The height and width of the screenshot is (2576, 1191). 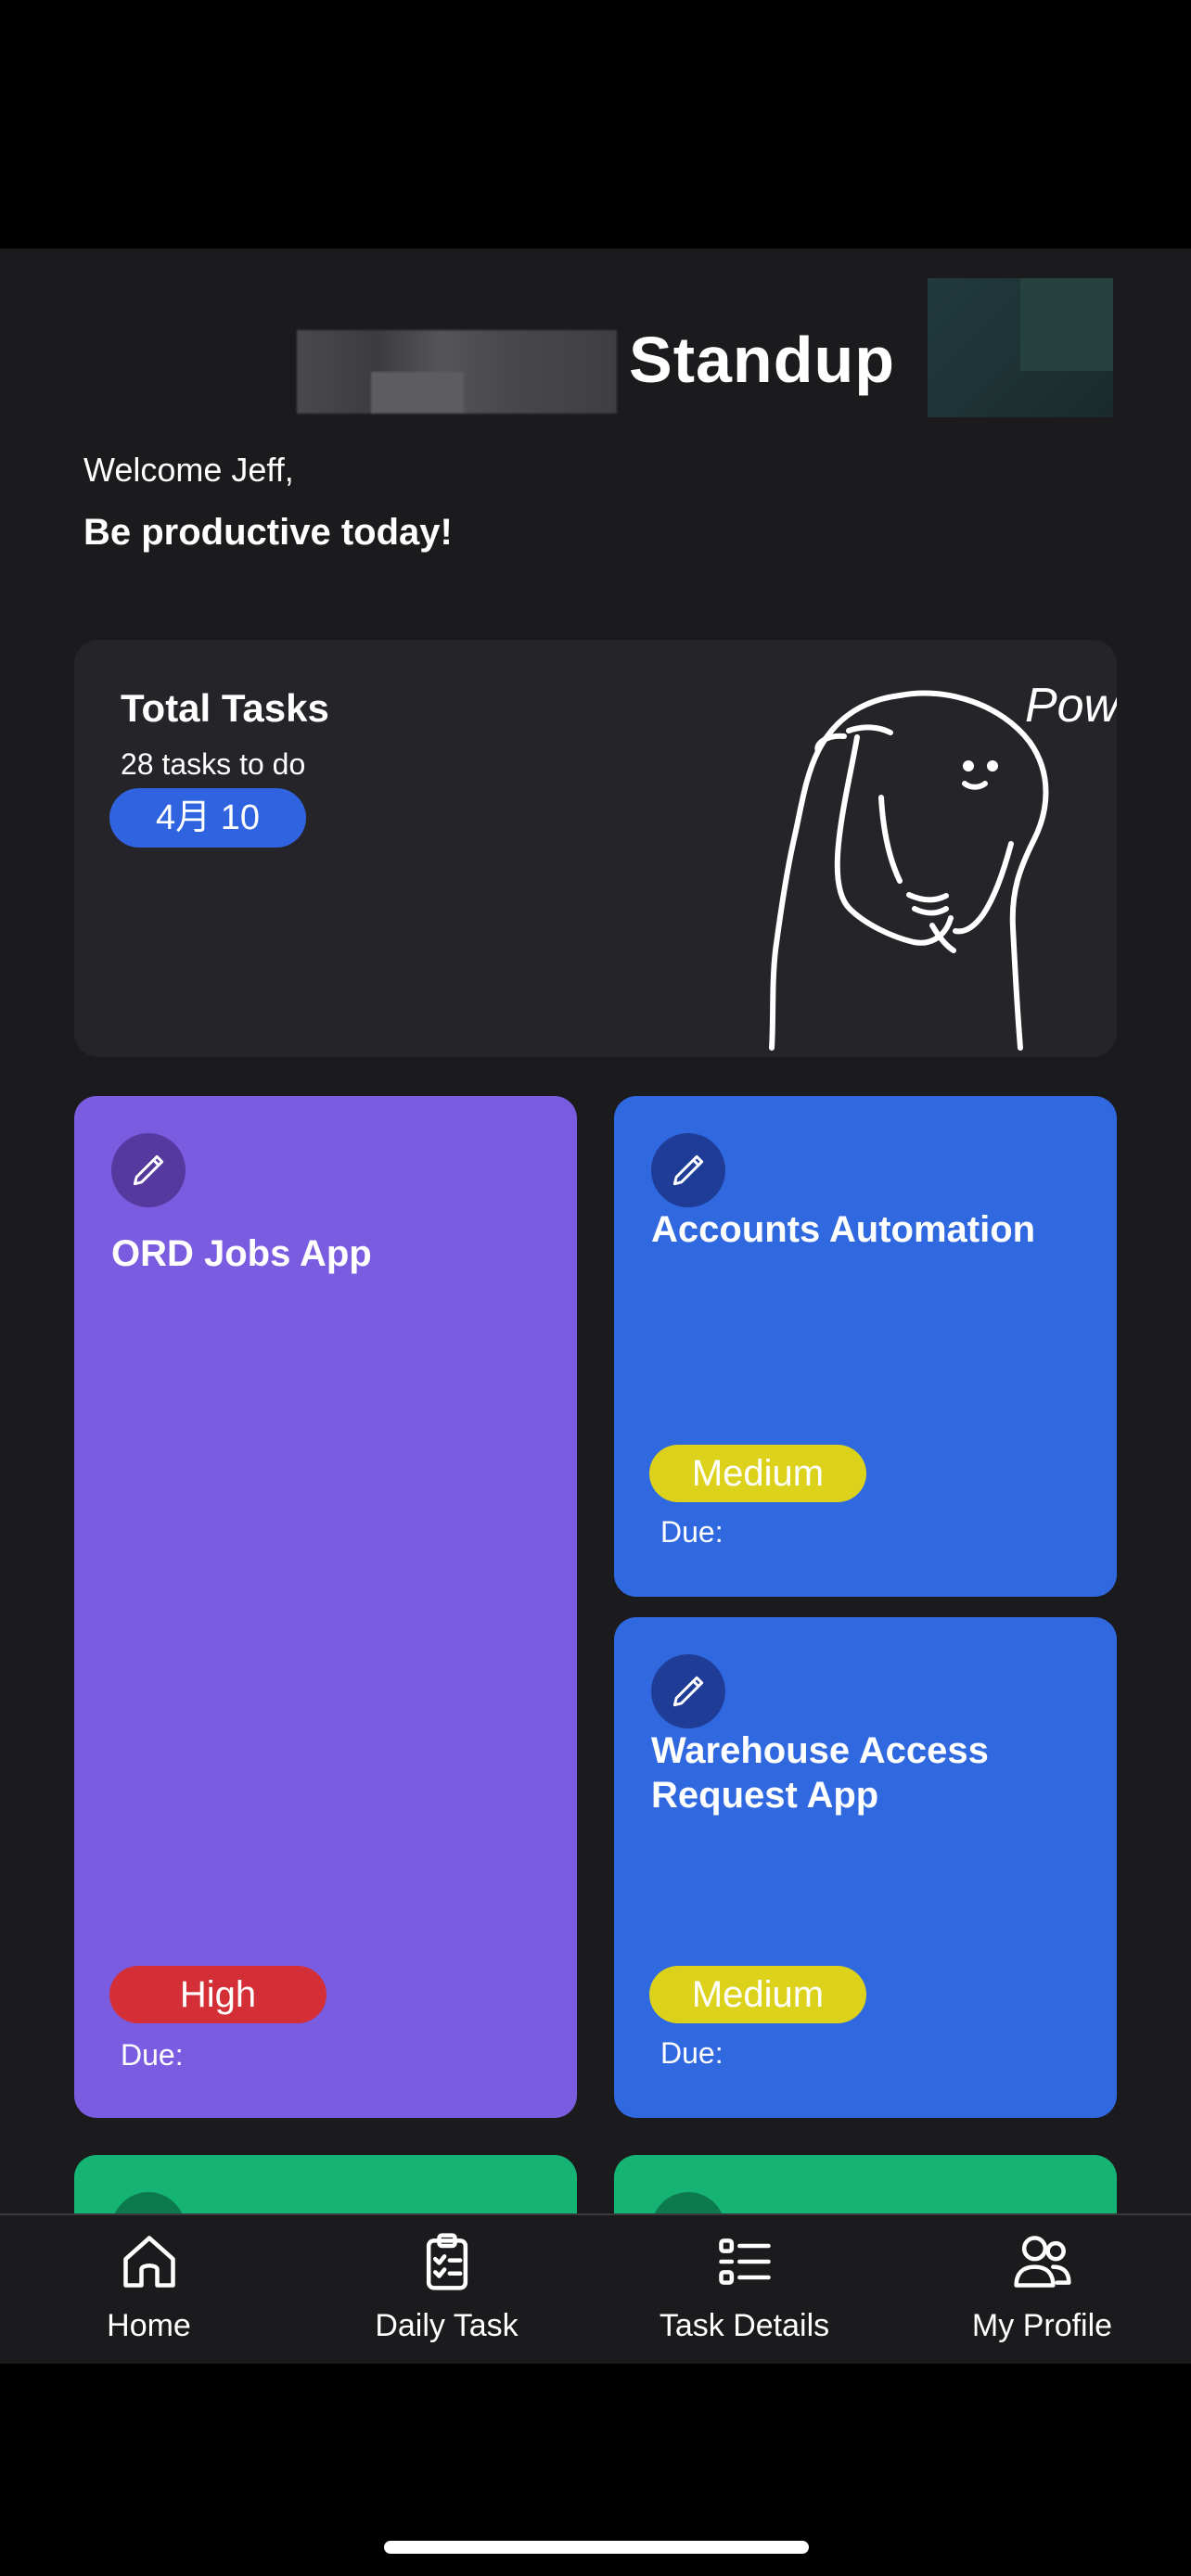 I want to click on task-title: Accounts Automation, so click(x=843, y=1230).